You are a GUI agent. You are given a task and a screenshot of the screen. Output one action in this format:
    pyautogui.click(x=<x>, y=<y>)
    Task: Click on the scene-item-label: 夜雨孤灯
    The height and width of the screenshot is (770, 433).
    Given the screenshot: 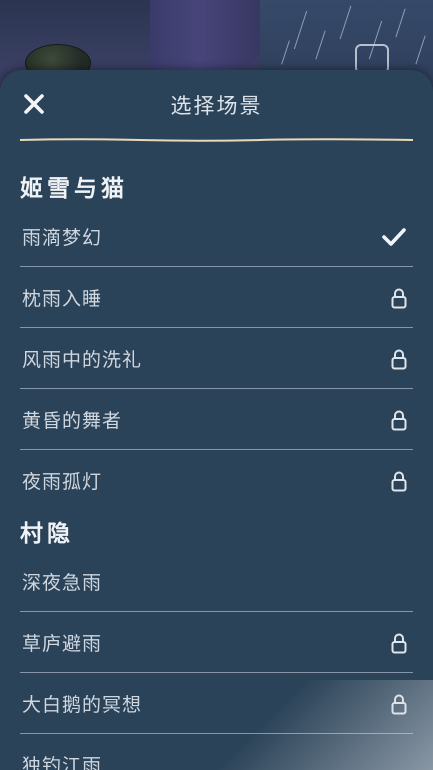 What is the action you would take?
    pyautogui.click(x=62, y=482)
    